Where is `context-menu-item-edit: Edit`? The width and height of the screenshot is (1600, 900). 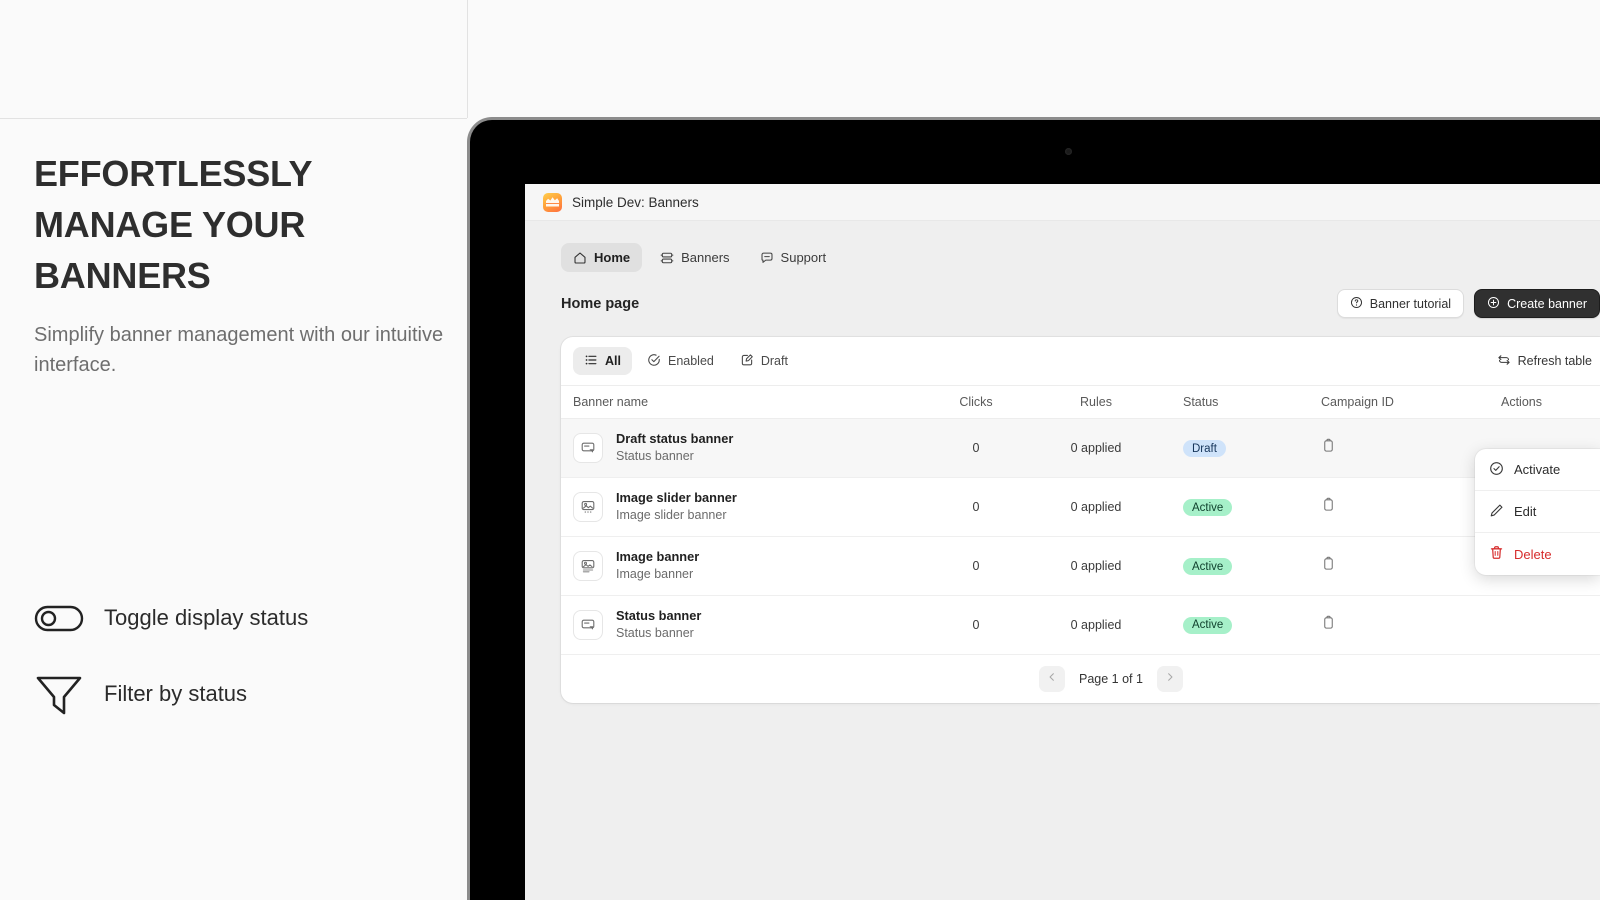
context-menu-item-edit: Edit is located at coordinates (1537, 512).